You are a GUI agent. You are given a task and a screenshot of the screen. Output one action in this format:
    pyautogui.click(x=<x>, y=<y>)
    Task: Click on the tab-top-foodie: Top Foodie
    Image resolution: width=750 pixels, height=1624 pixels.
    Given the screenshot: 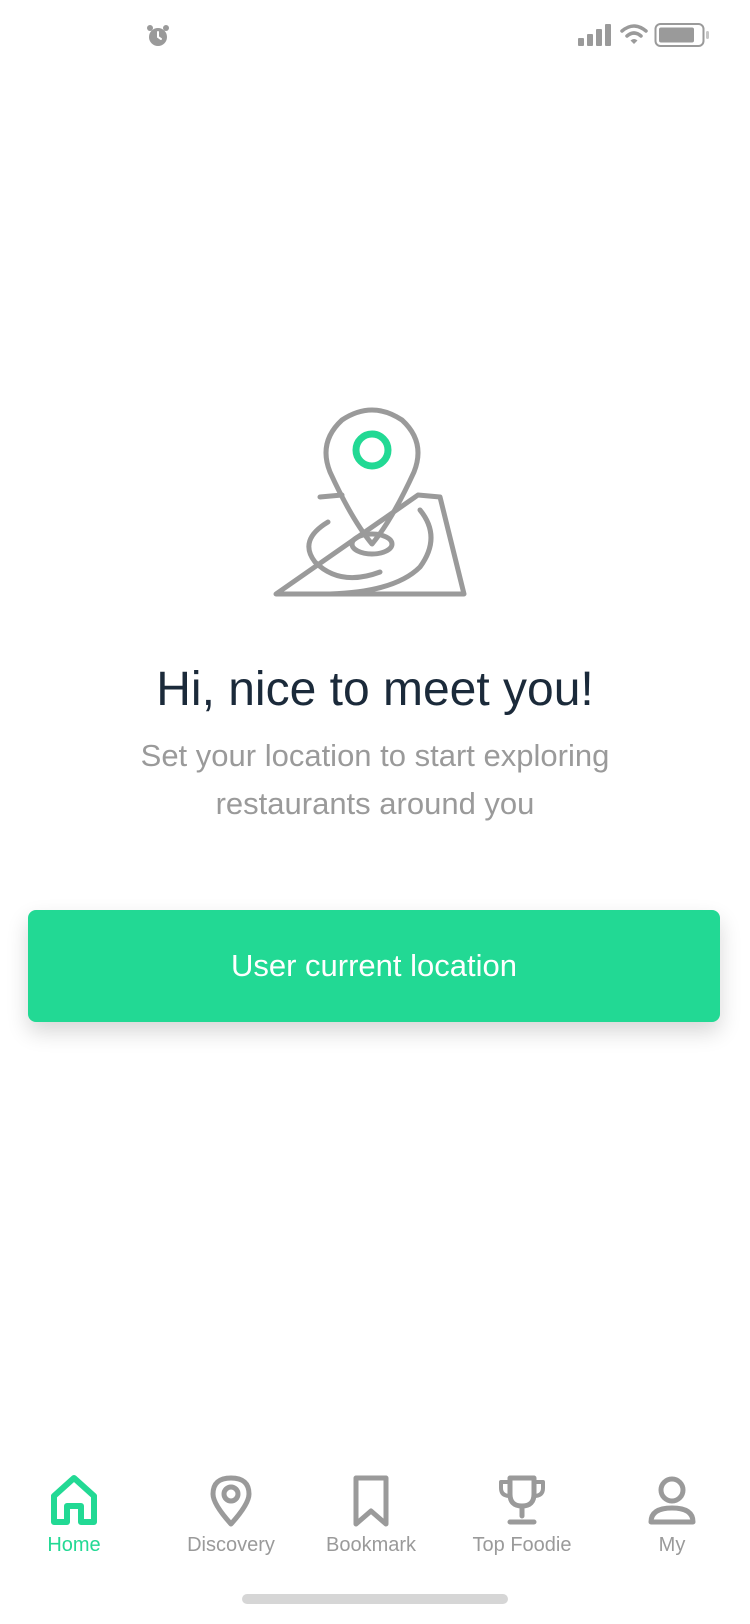 What is the action you would take?
    pyautogui.click(x=522, y=1525)
    